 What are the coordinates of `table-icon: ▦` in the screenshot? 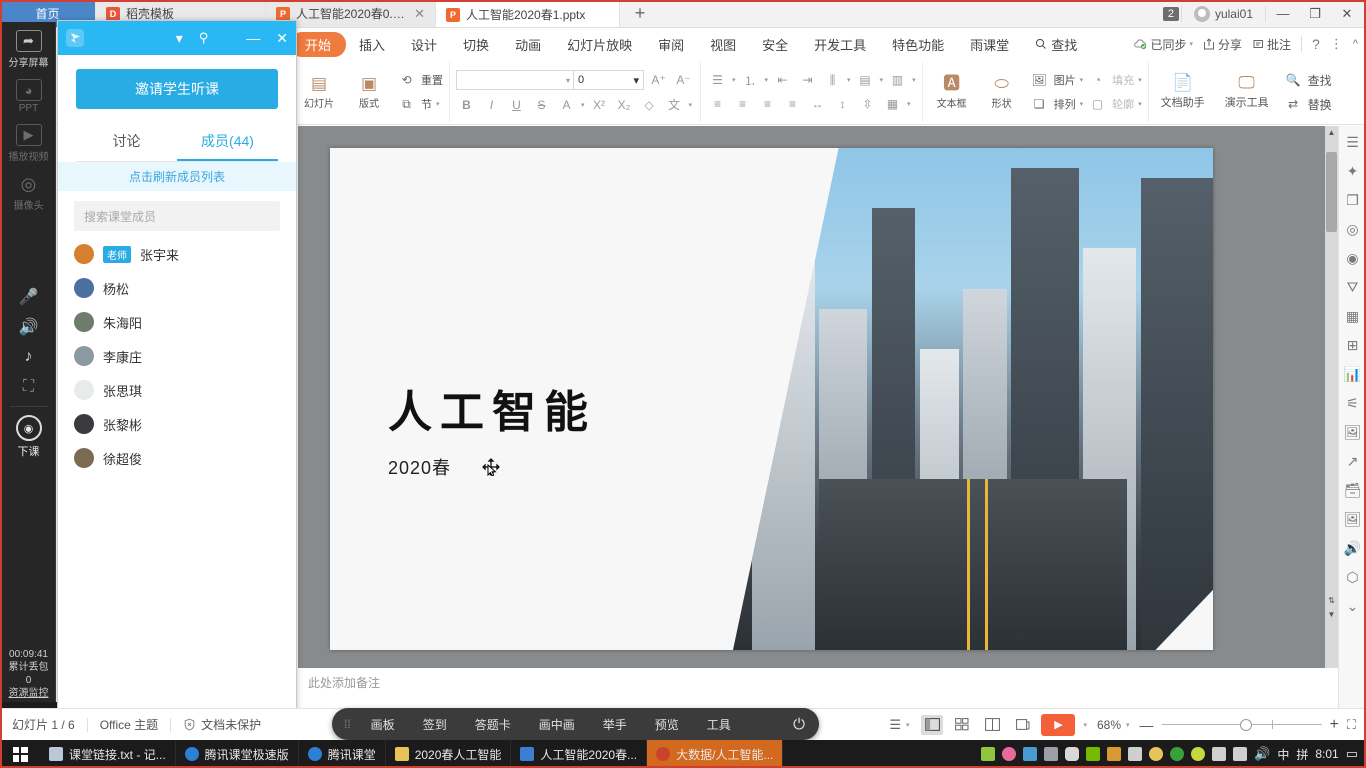 It's located at (1353, 316).